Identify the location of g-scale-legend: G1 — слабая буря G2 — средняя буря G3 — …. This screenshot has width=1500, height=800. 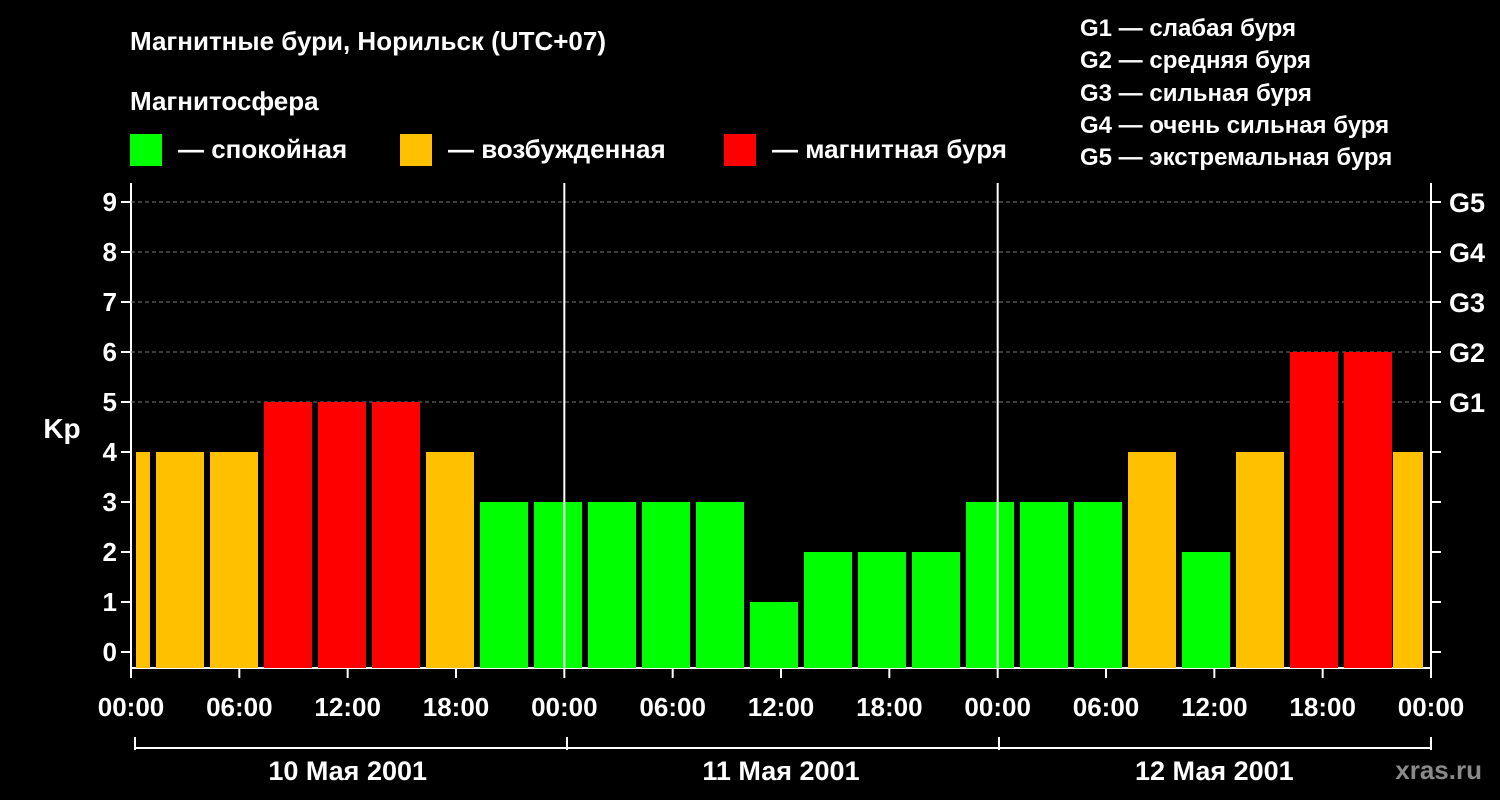
(1236, 93).